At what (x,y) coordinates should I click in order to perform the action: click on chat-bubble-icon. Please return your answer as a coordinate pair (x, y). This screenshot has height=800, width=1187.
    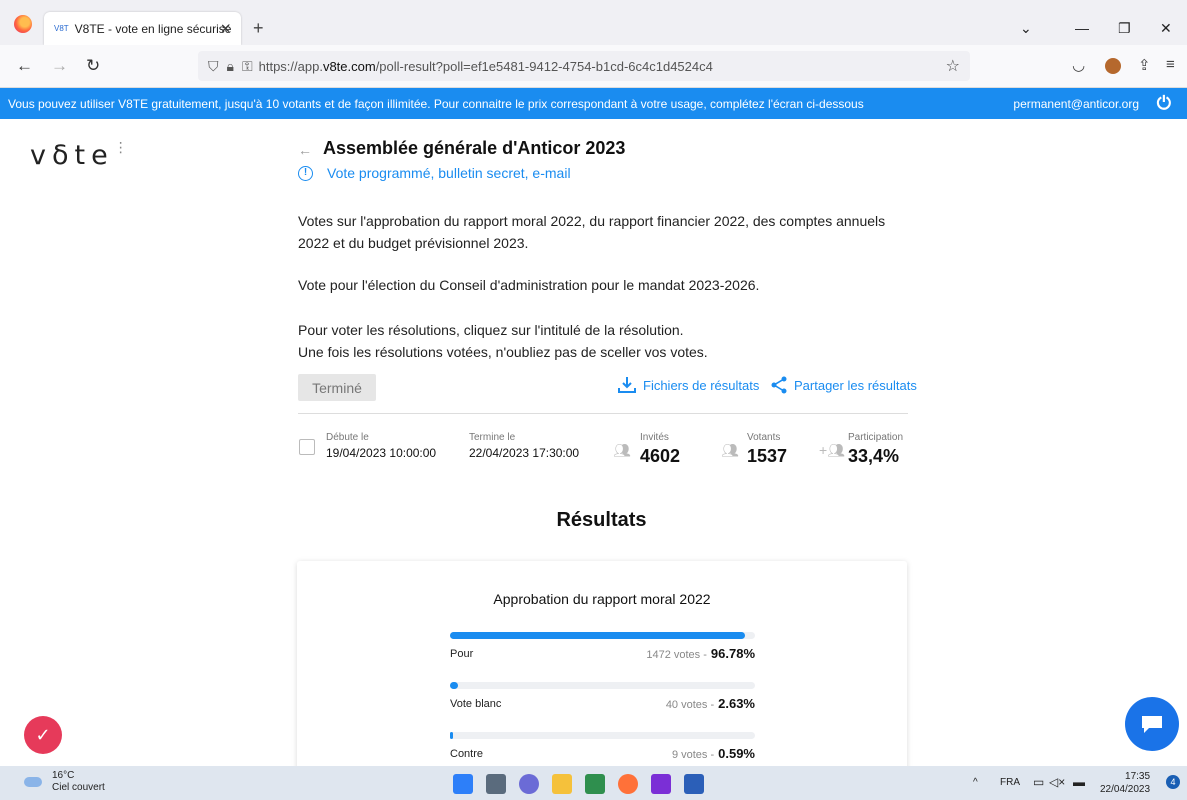
    Looking at the image, I should click on (1152, 724).